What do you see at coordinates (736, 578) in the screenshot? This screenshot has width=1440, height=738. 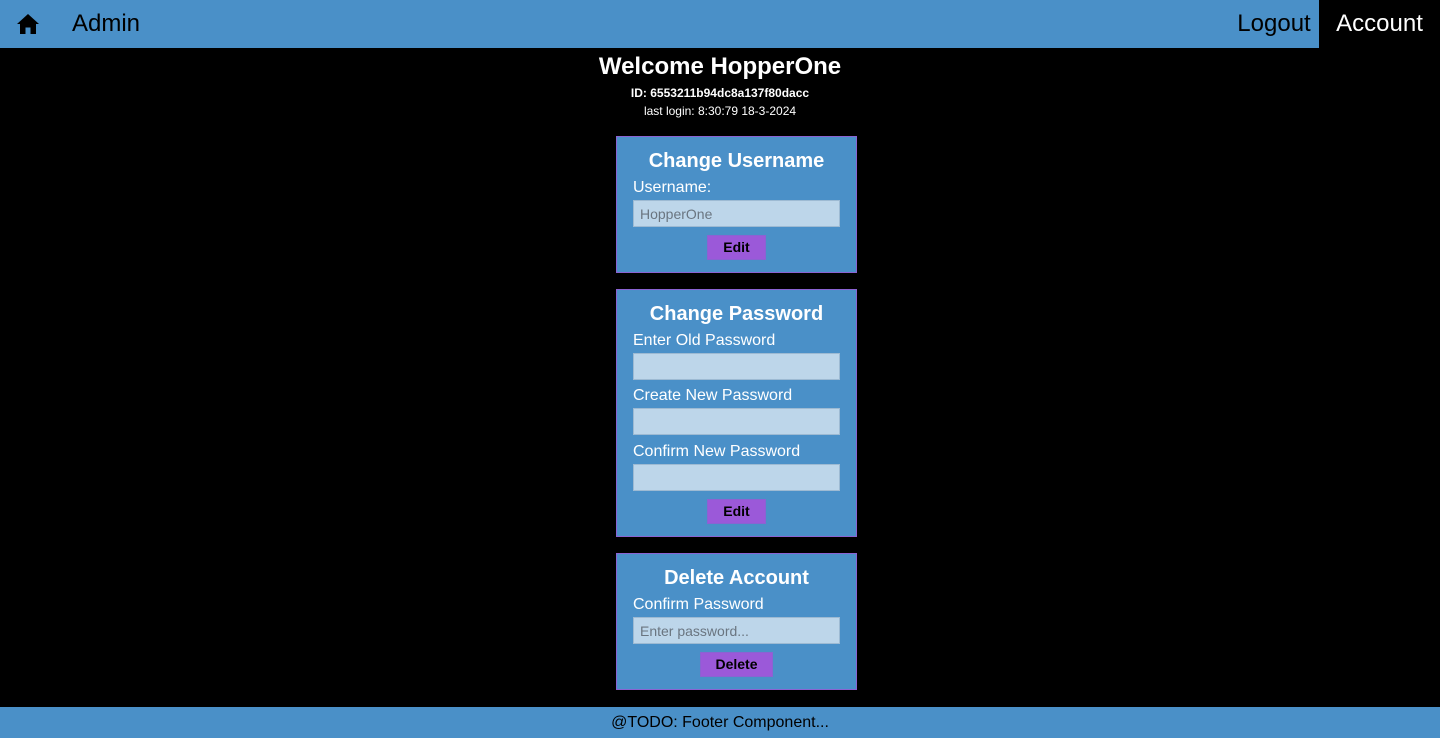 I see `delete-account-title: Delete Account` at bounding box center [736, 578].